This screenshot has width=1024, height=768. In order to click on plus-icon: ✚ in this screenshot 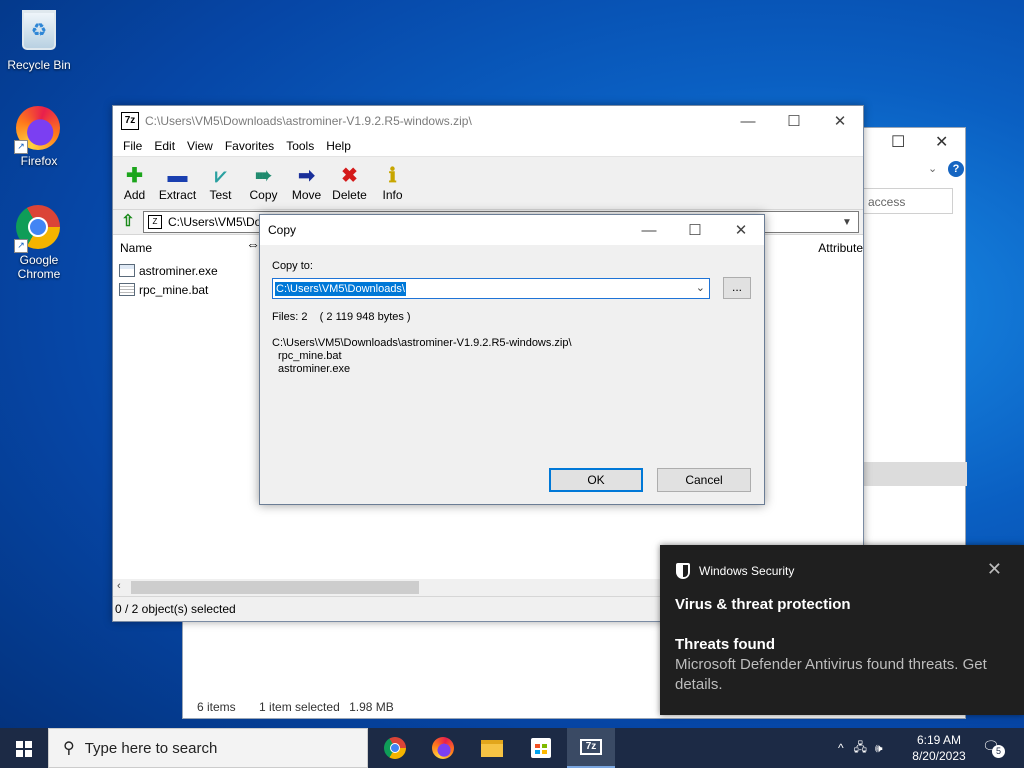, I will do `click(134, 176)`.